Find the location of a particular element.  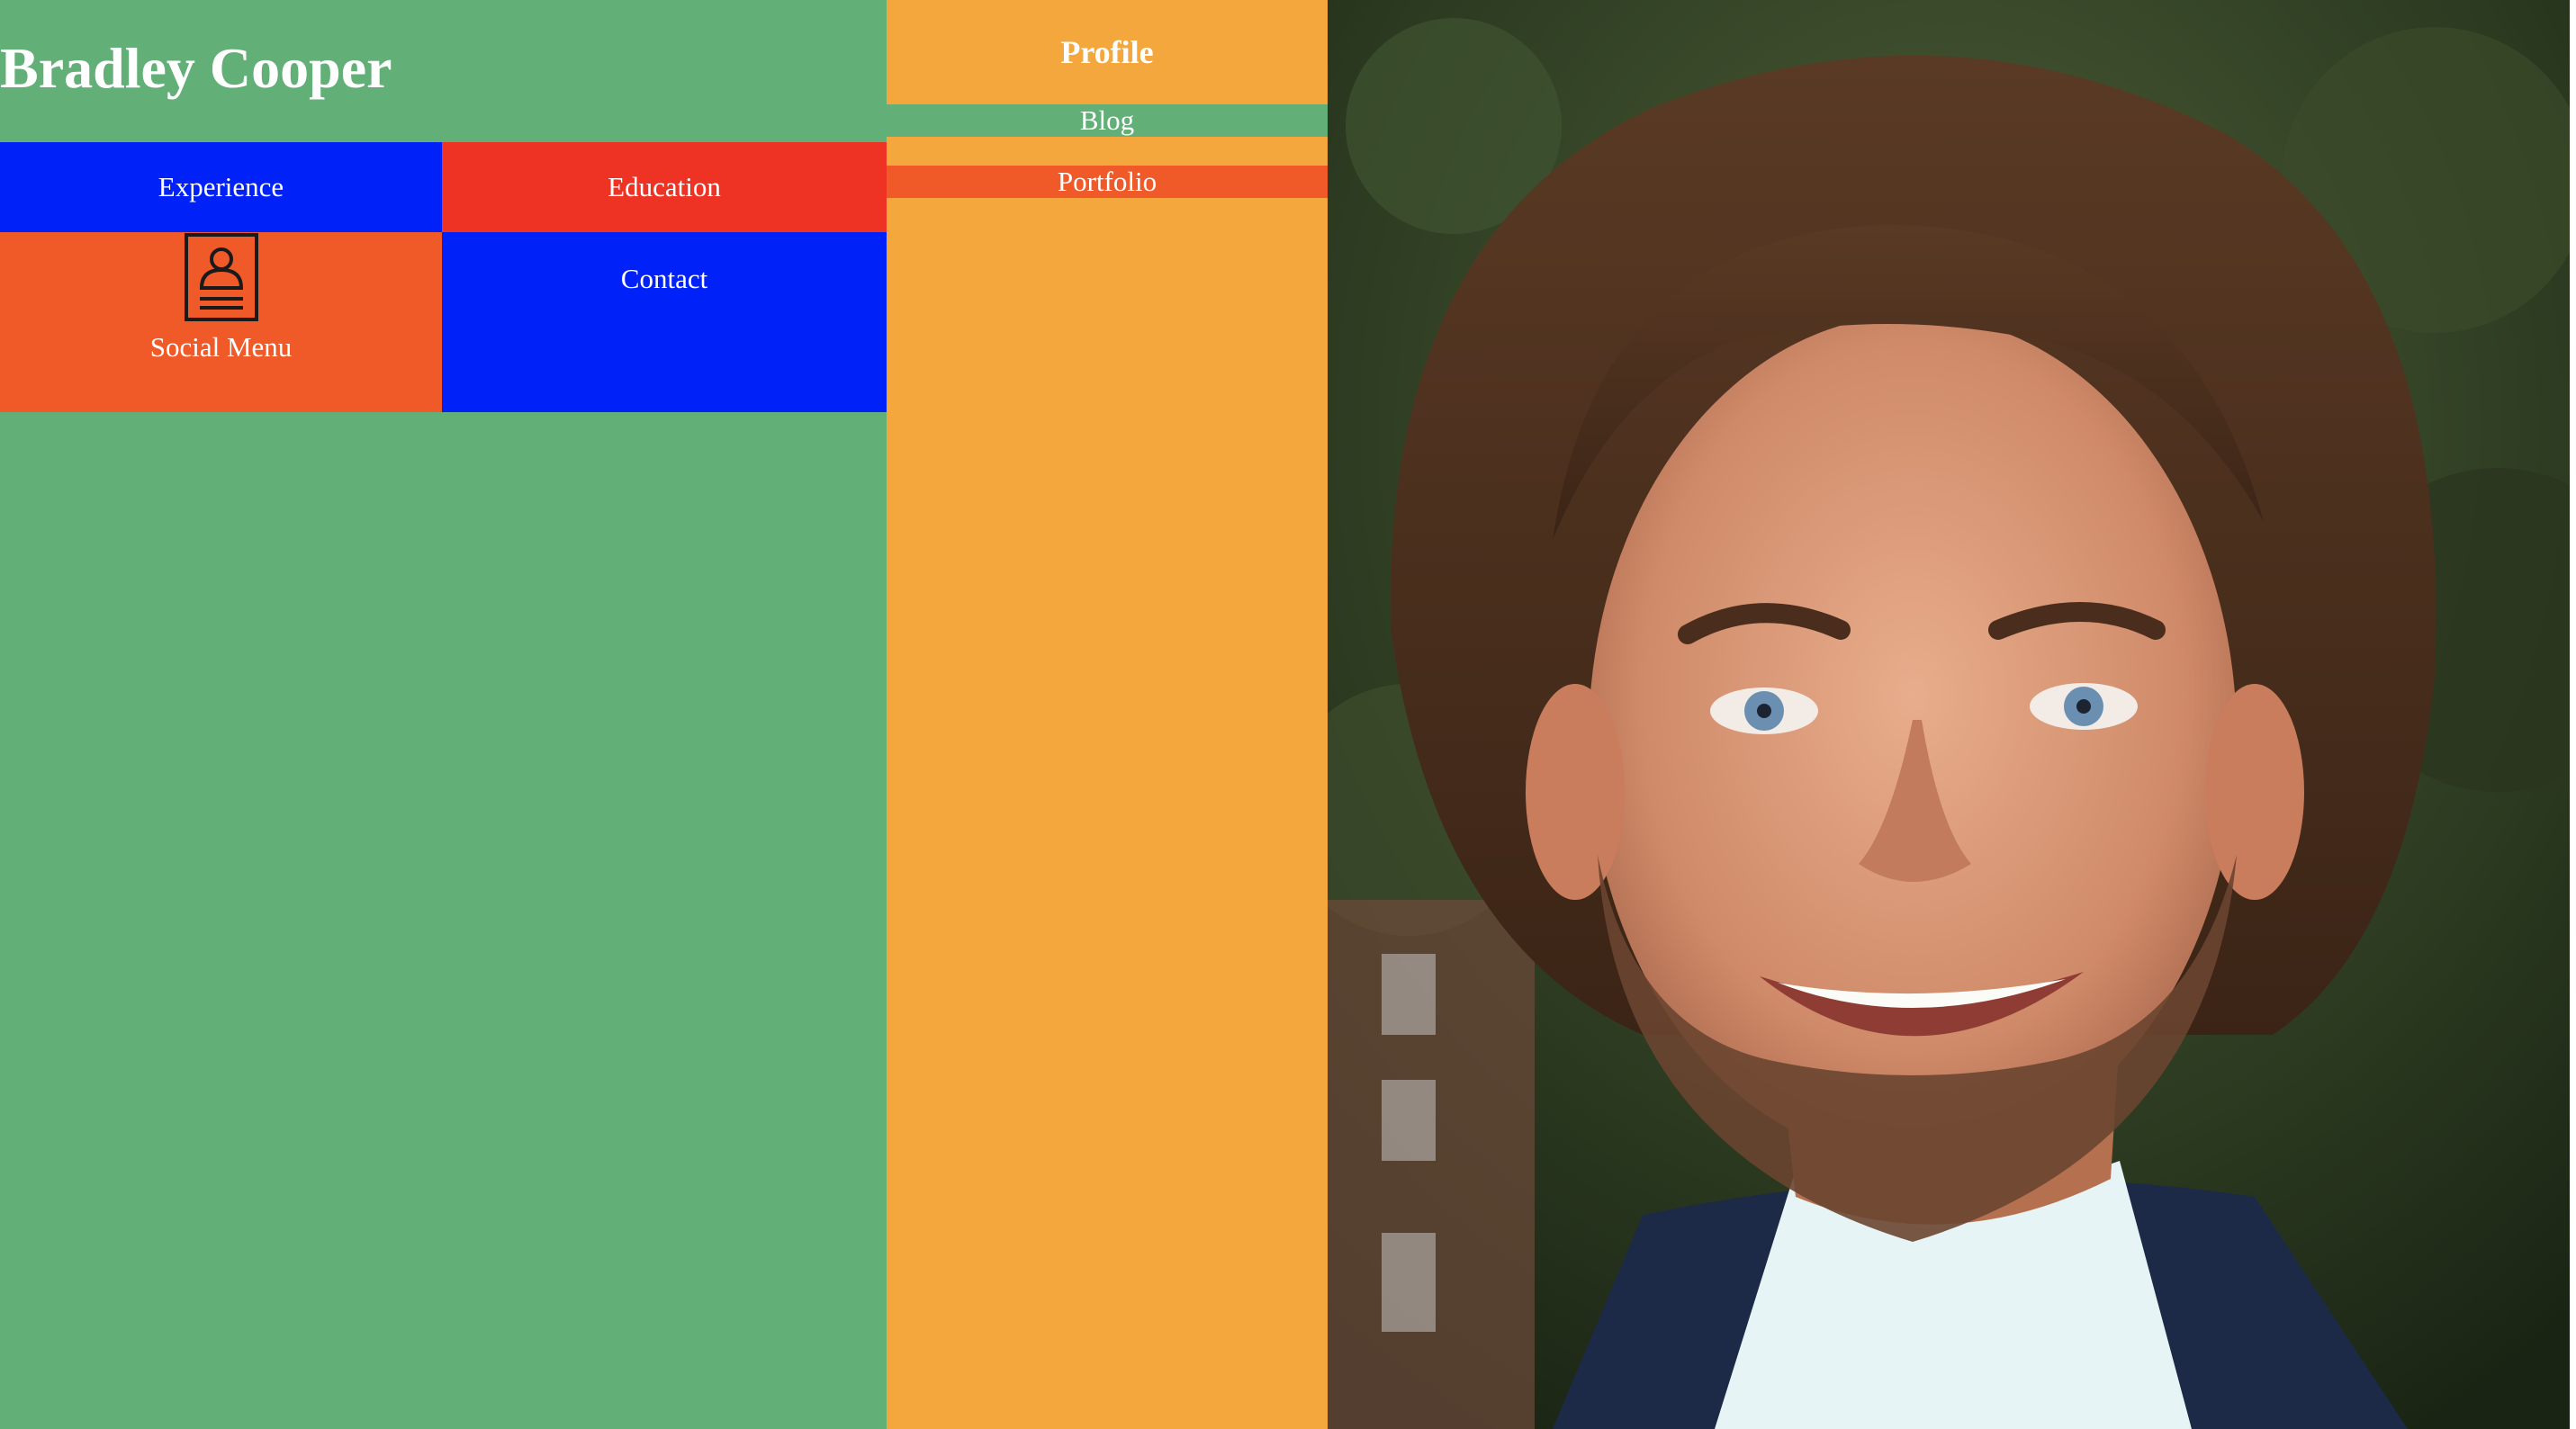

side-menu-portfolio-label: Portfolio is located at coordinates (1107, 181).